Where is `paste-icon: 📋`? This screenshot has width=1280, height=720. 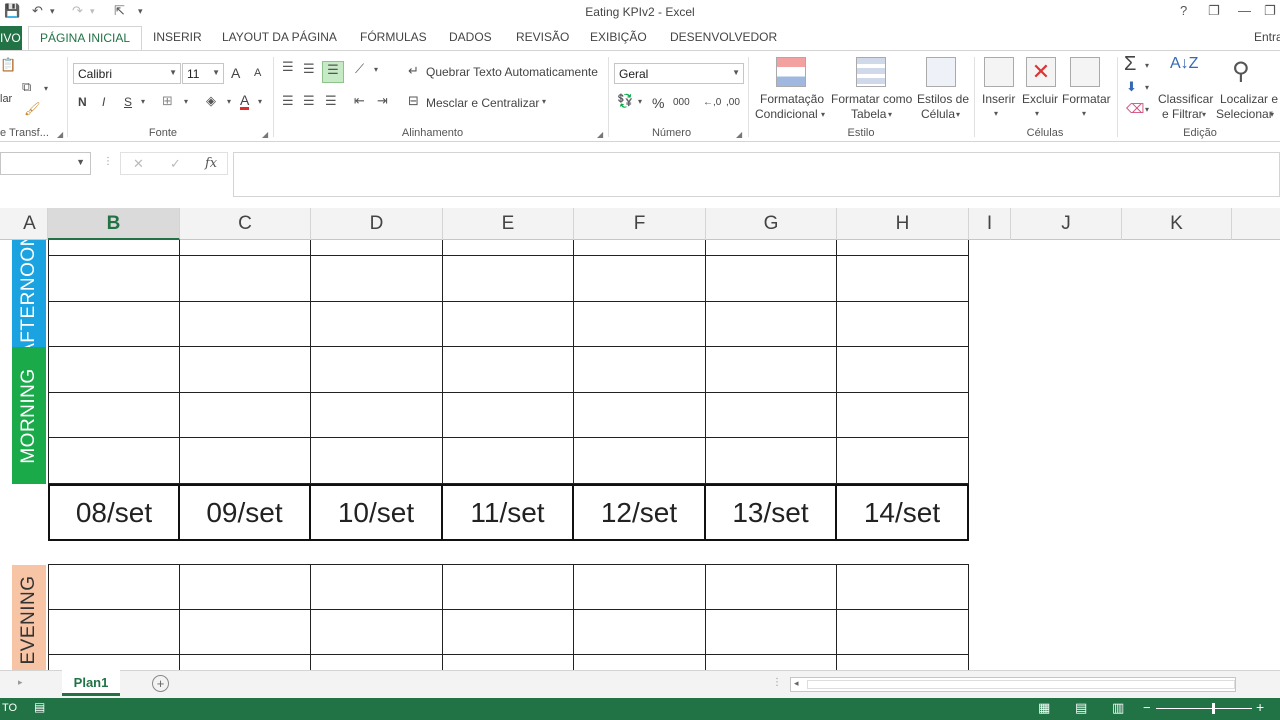 paste-icon: 📋 is located at coordinates (8, 65).